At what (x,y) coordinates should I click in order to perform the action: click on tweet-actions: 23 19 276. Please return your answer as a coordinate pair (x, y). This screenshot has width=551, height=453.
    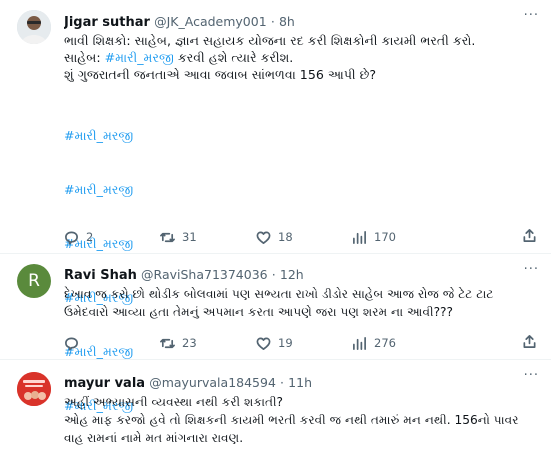
    Looking at the image, I should click on (300, 343).